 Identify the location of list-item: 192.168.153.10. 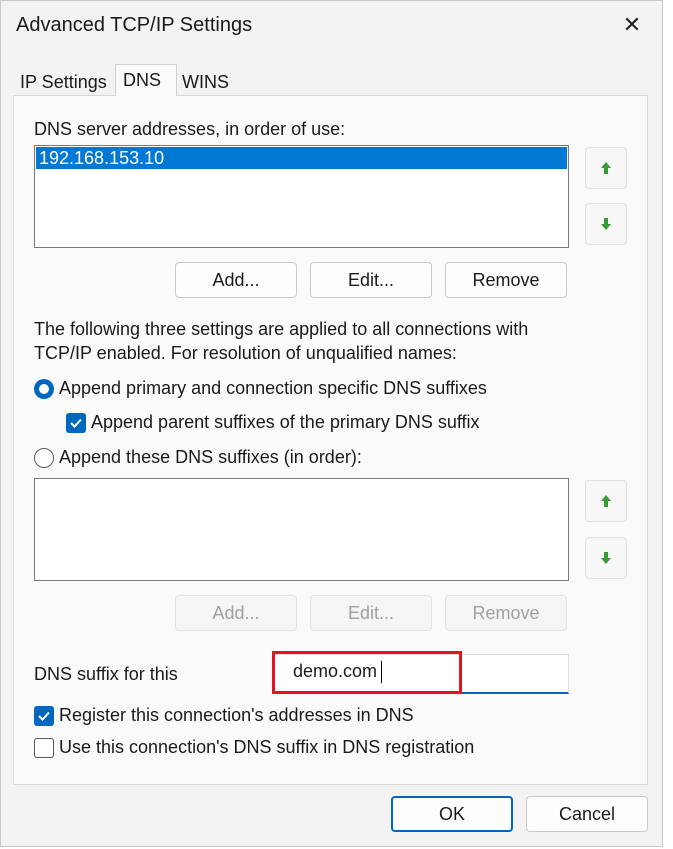
(301, 158).